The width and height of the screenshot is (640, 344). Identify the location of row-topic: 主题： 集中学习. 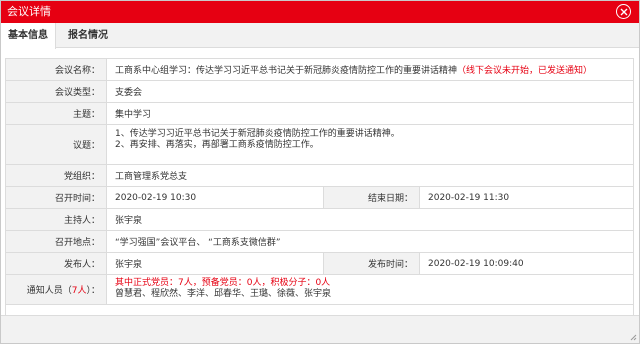
(319, 114).